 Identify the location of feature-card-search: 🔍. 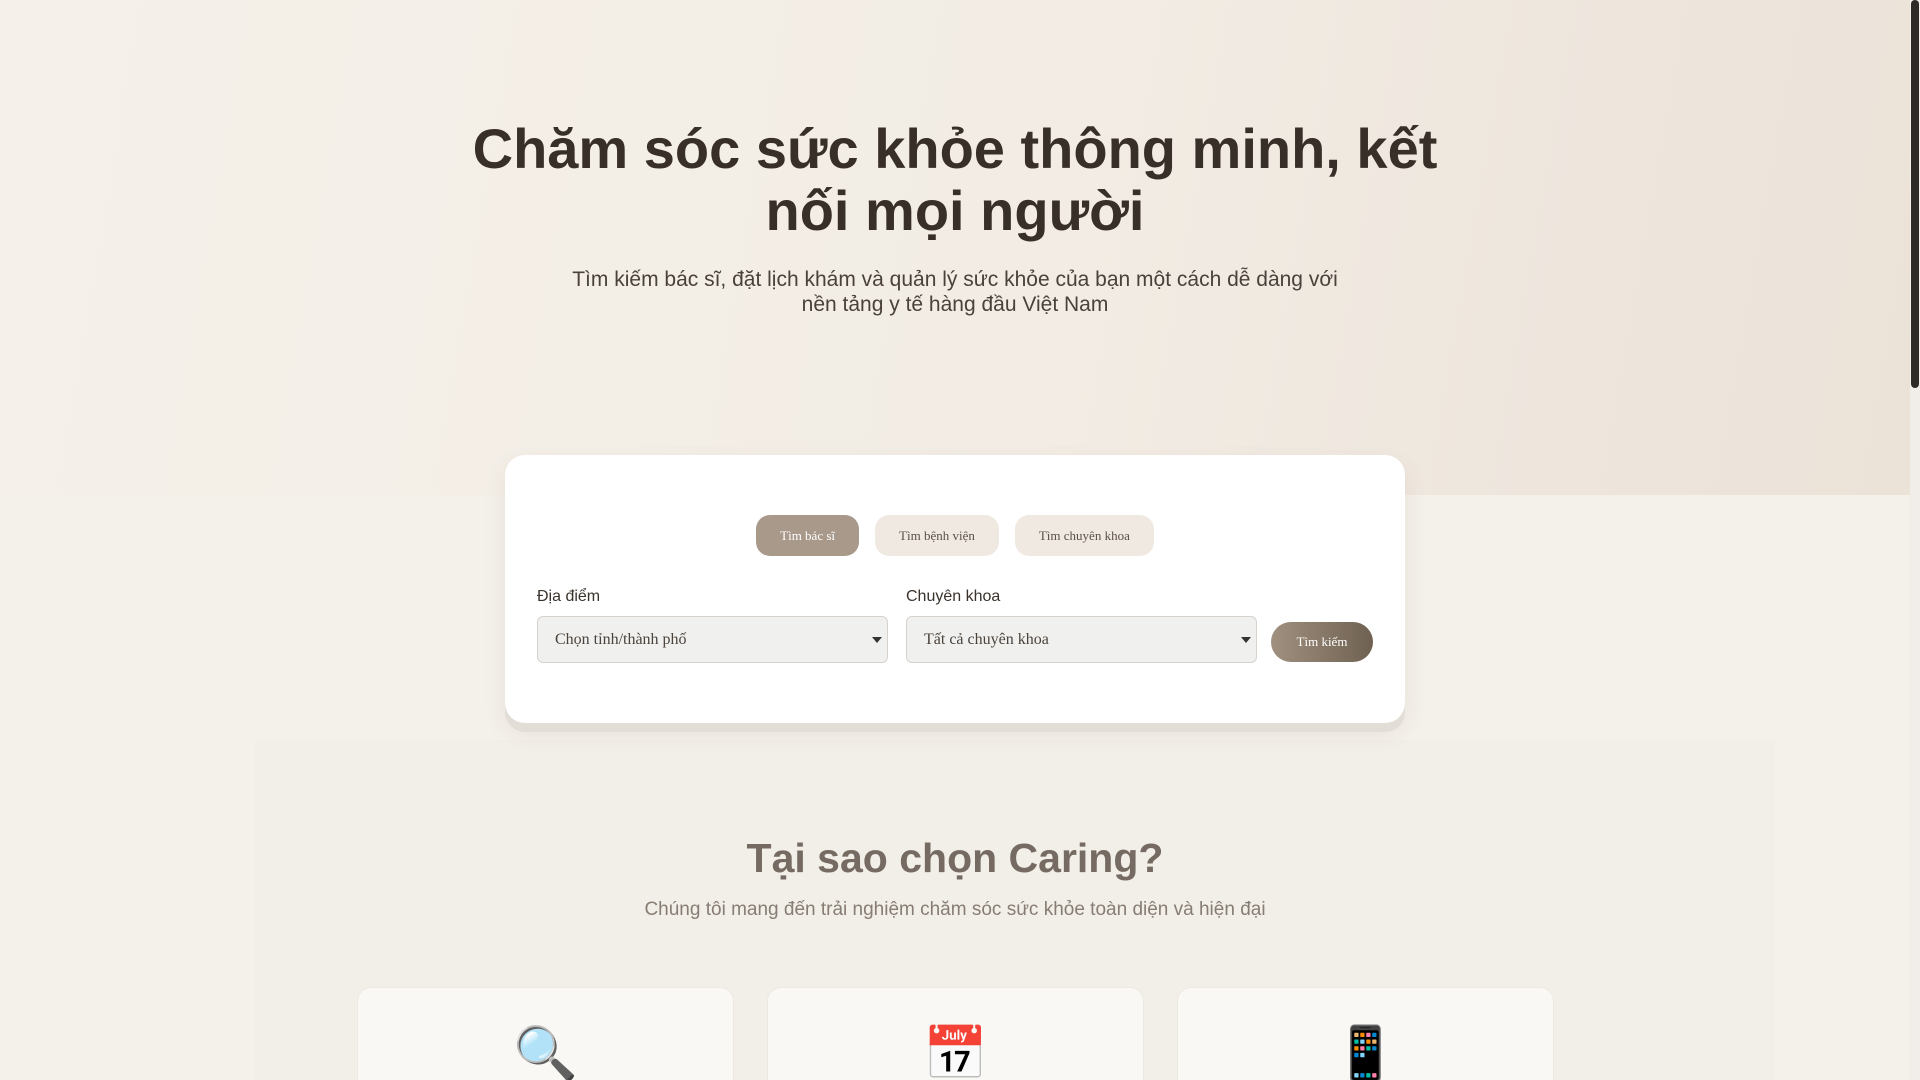
(545, 1033).